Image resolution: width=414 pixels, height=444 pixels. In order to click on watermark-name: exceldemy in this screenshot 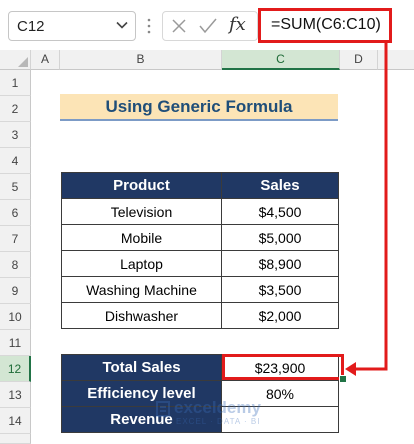, I will do `click(217, 407)`.